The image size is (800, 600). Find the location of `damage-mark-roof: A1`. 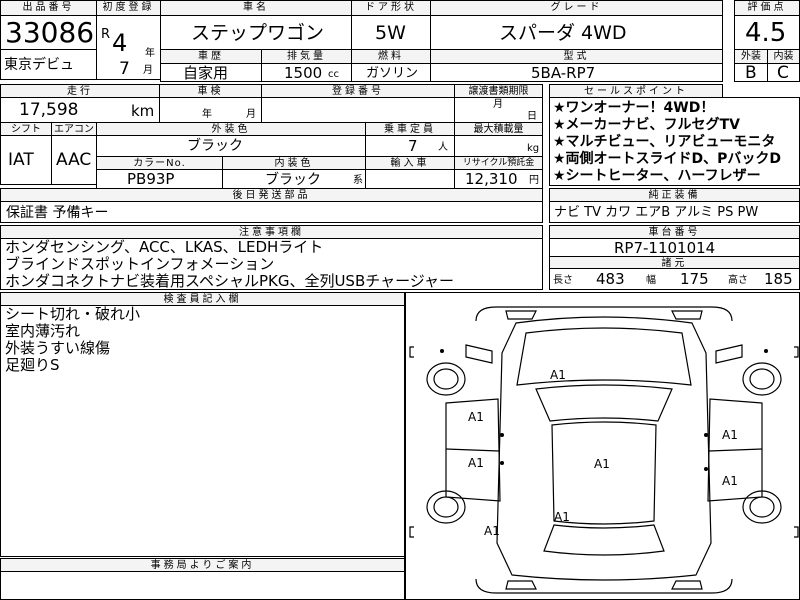

damage-mark-roof: A1 is located at coordinates (602, 464).